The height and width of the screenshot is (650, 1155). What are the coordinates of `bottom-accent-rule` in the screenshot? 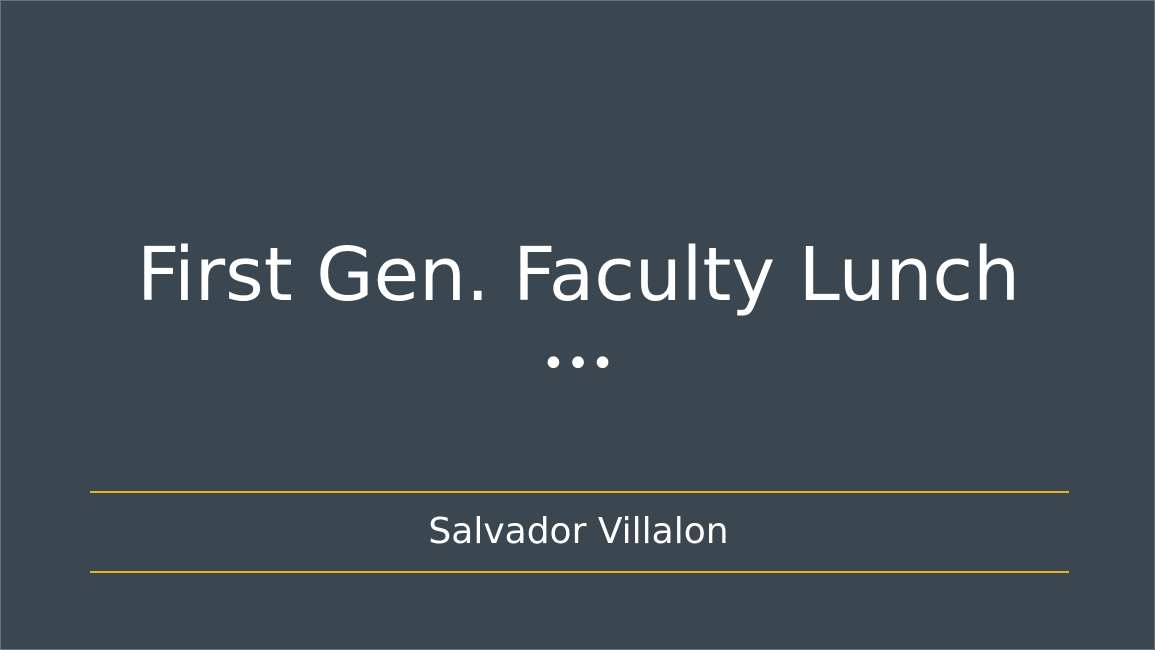 It's located at (579, 572).